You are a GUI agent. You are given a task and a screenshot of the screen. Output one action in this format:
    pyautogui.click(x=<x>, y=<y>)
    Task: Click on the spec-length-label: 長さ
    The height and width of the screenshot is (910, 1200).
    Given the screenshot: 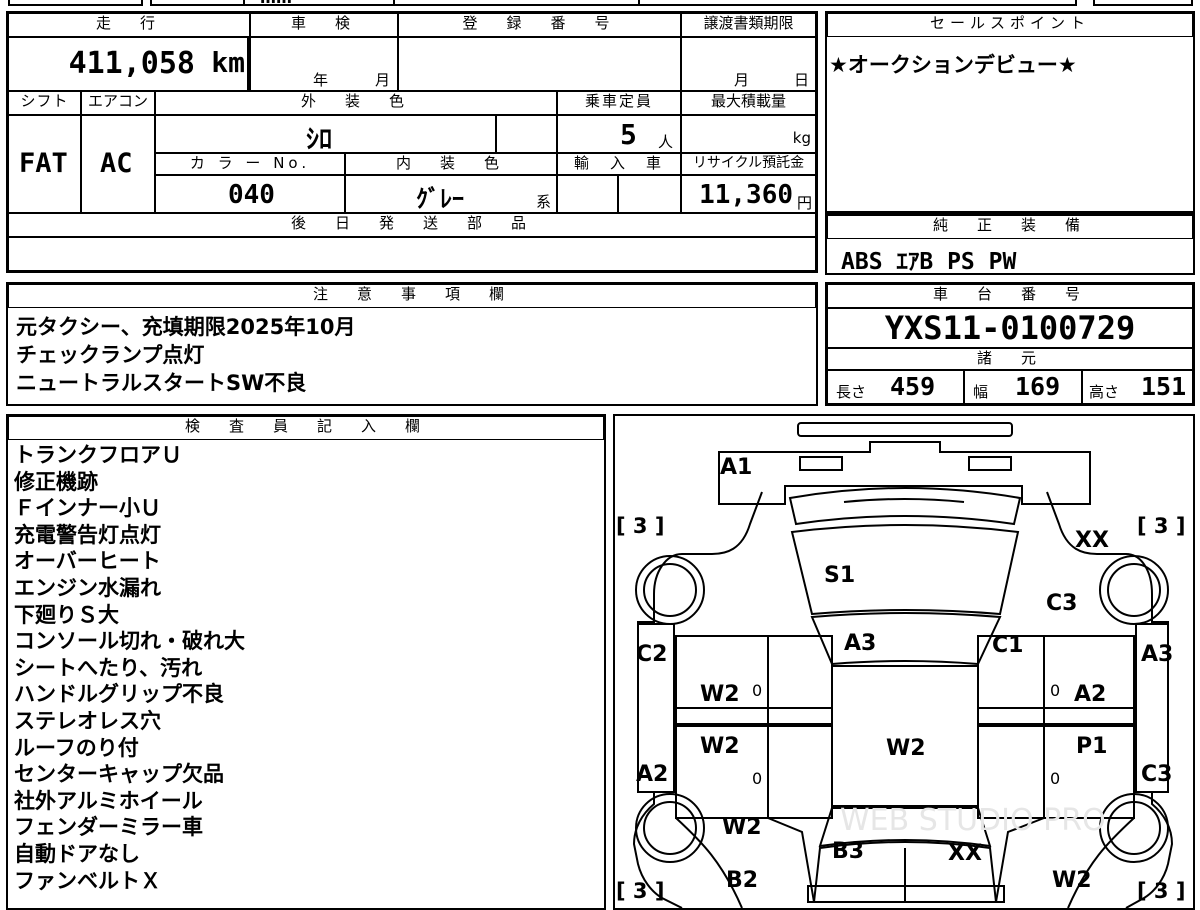 What is the action you would take?
    pyautogui.click(x=851, y=392)
    